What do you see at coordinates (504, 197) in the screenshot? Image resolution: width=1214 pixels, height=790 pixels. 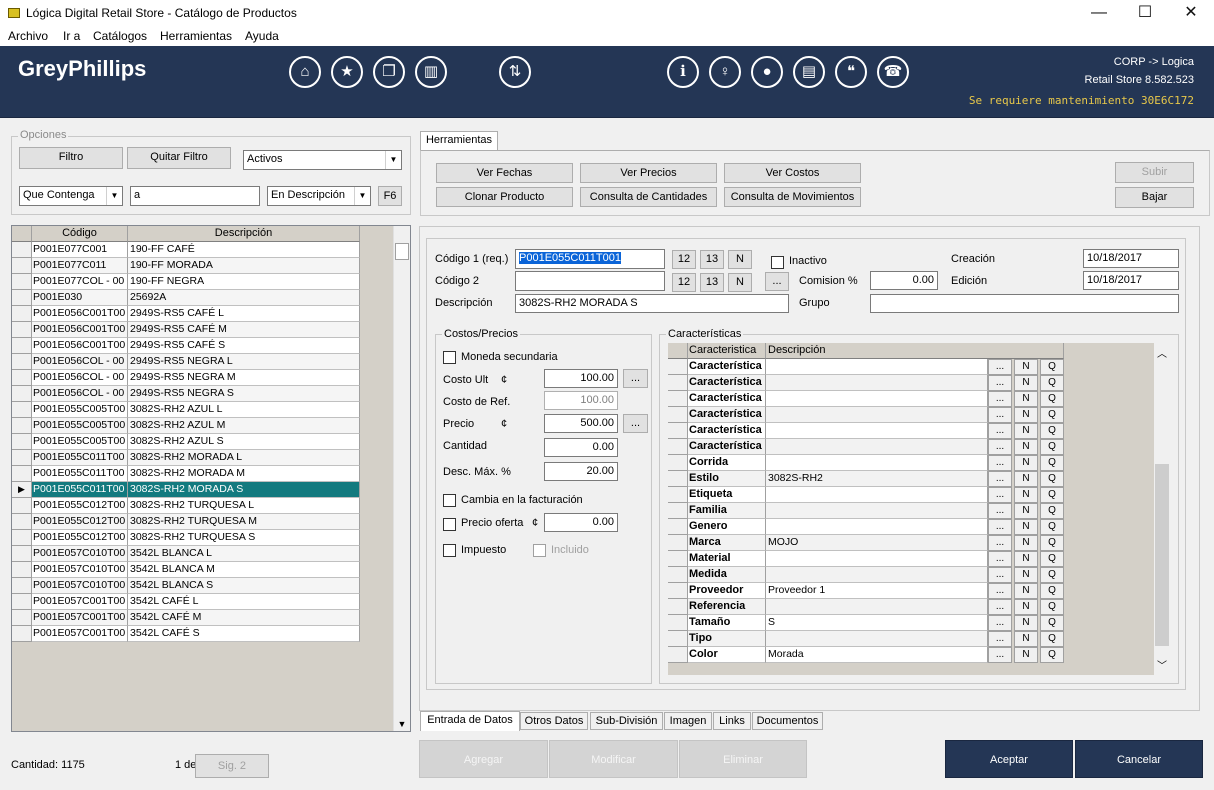 I see `clonar-producto-button: Clonar Producto` at bounding box center [504, 197].